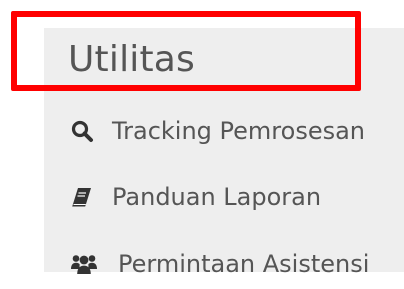 This screenshot has height=289, width=404. What do you see at coordinates (217, 197) in the screenshot?
I see `menu-item-label: Panduan Laporan` at bounding box center [217, 197].